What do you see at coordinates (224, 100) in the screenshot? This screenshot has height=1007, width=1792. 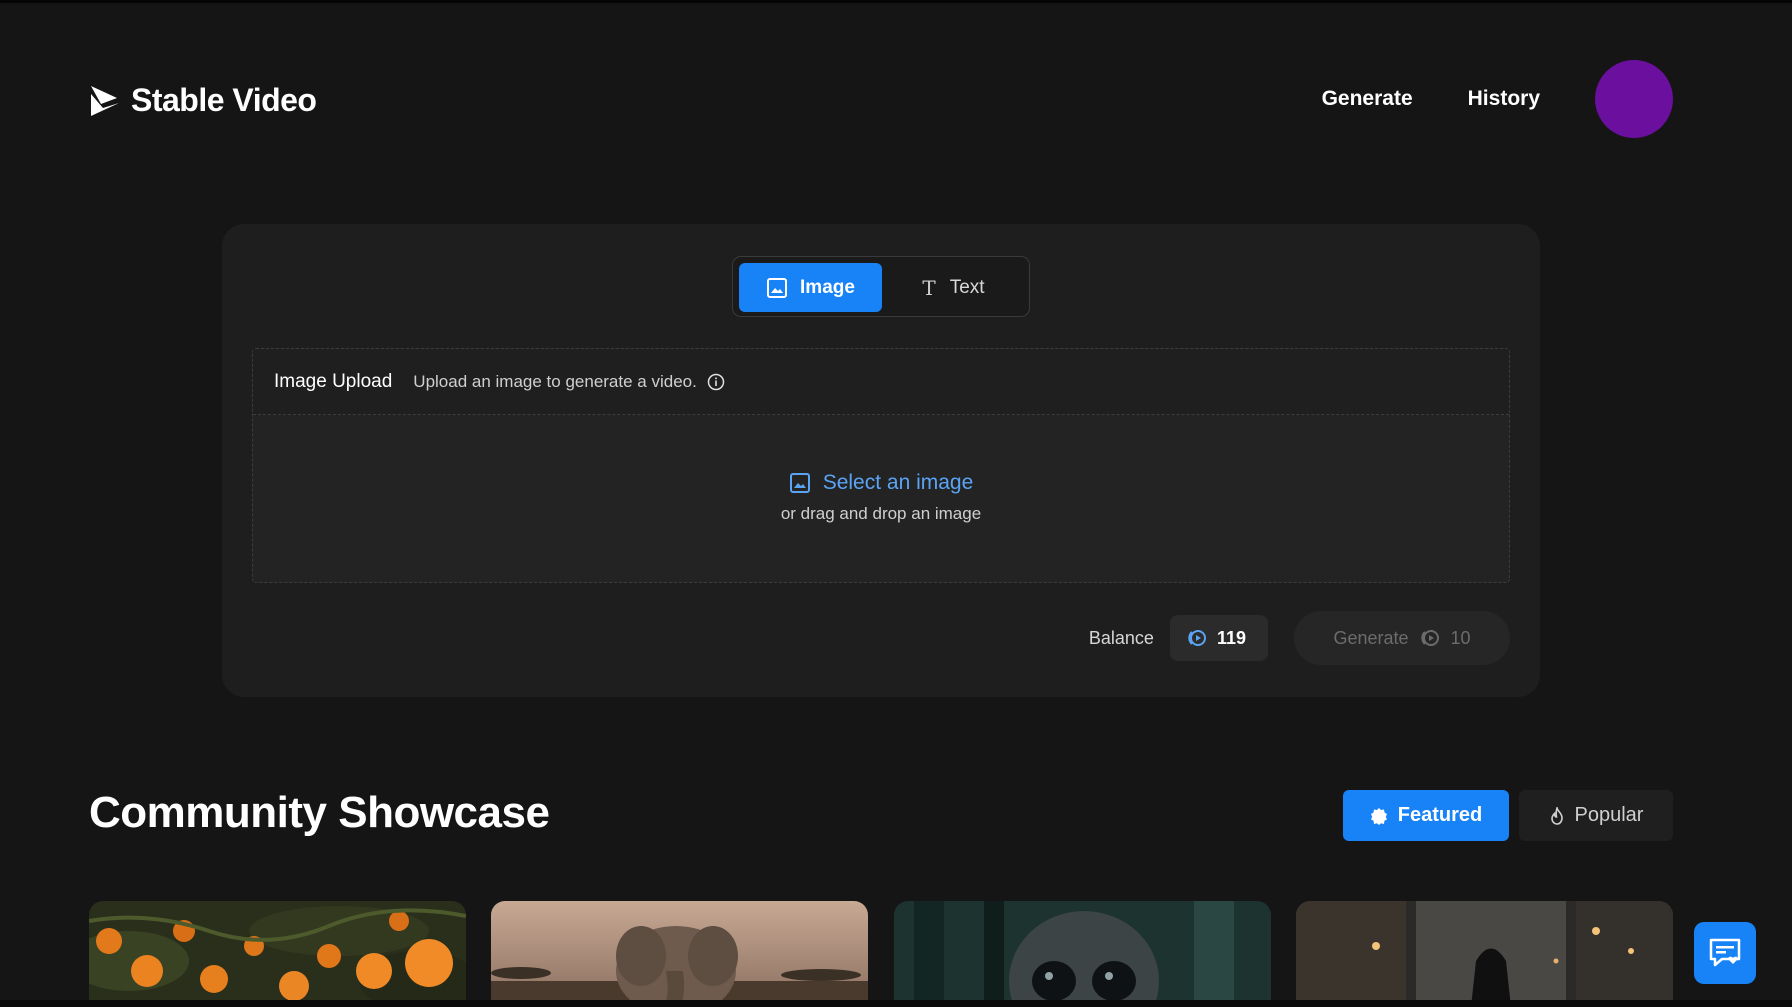 I see `brand-name: Stable Video` at bounding box center [224, 100].